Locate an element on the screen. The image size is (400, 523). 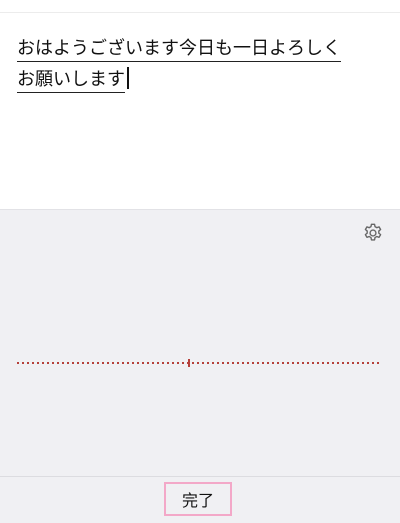
bottom-toolbar: 完了 is located at coordinates (200, 499).